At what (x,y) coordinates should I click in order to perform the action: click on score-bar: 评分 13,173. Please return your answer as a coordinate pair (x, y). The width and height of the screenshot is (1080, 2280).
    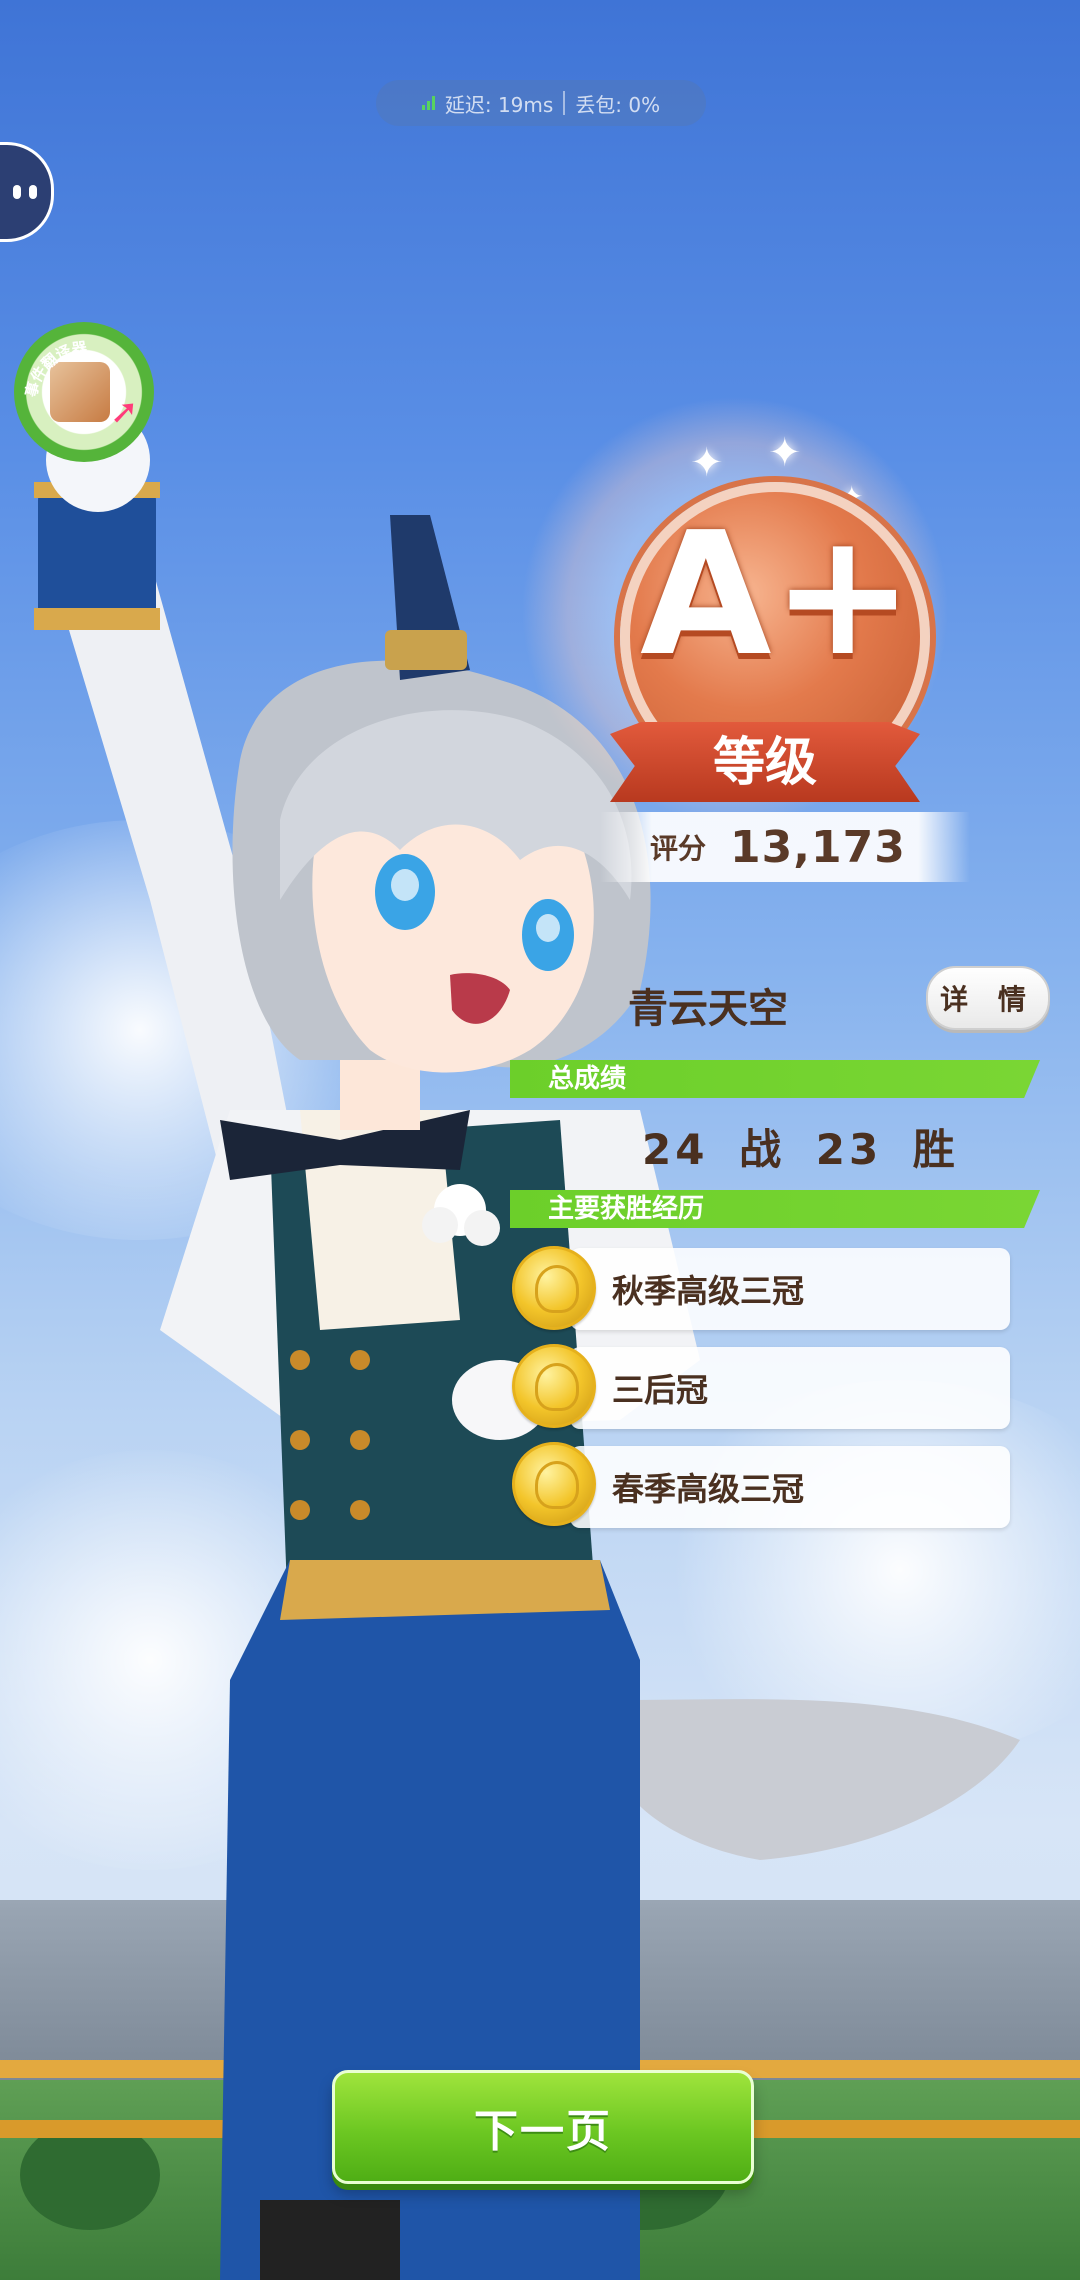
    Looking at the image, I should click on (785, 847).